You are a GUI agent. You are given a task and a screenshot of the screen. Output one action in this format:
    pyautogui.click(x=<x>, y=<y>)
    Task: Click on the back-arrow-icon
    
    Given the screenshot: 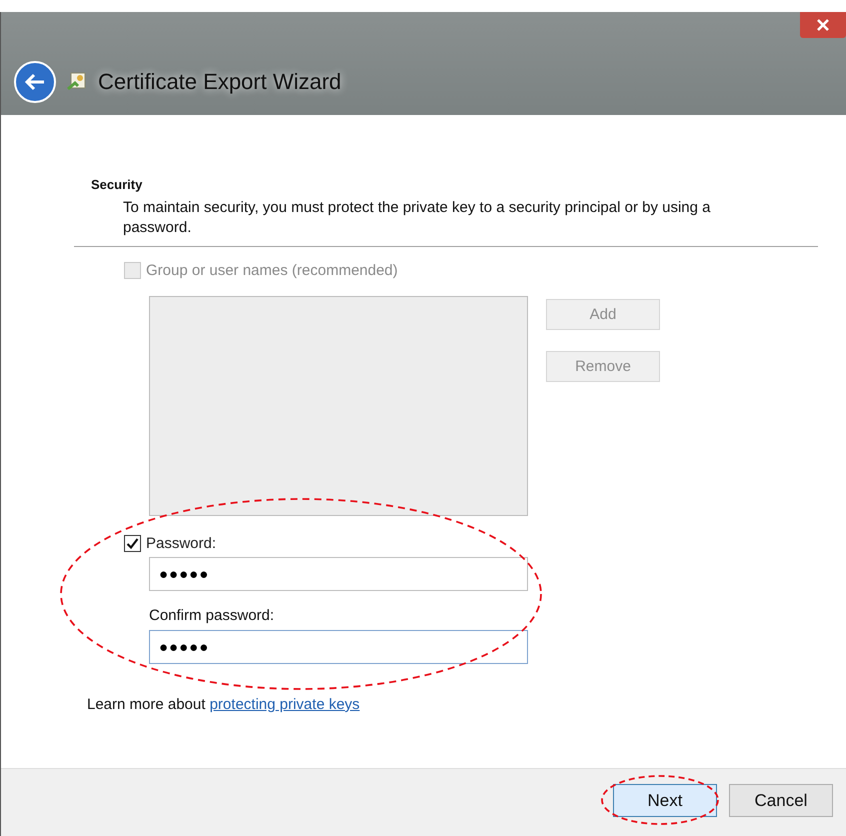 What is the action you would take?
    pyautogui.click(x=35, y=81)
    